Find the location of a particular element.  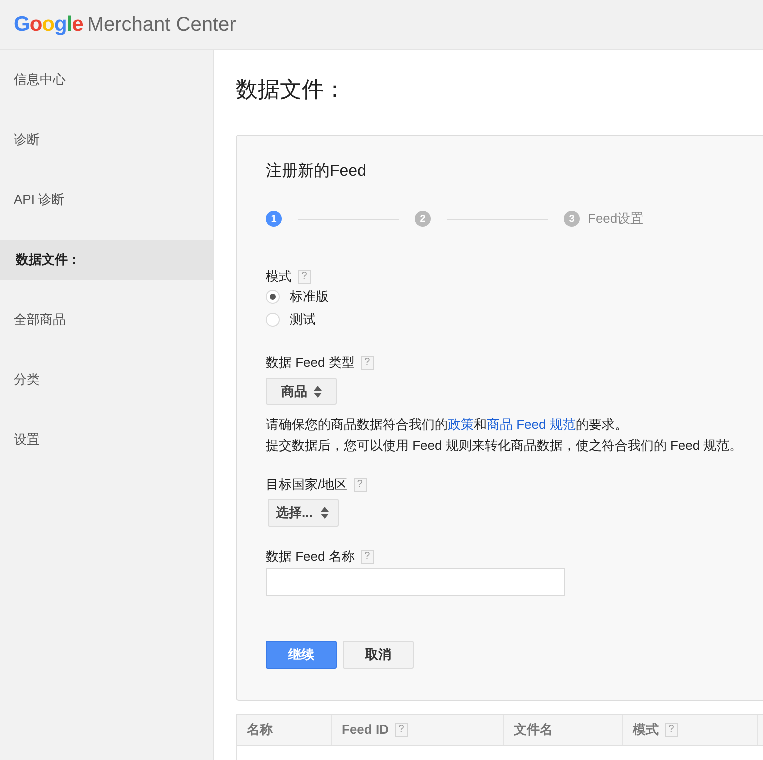

column-header: 文件名 is located at coordinates (533, 730).